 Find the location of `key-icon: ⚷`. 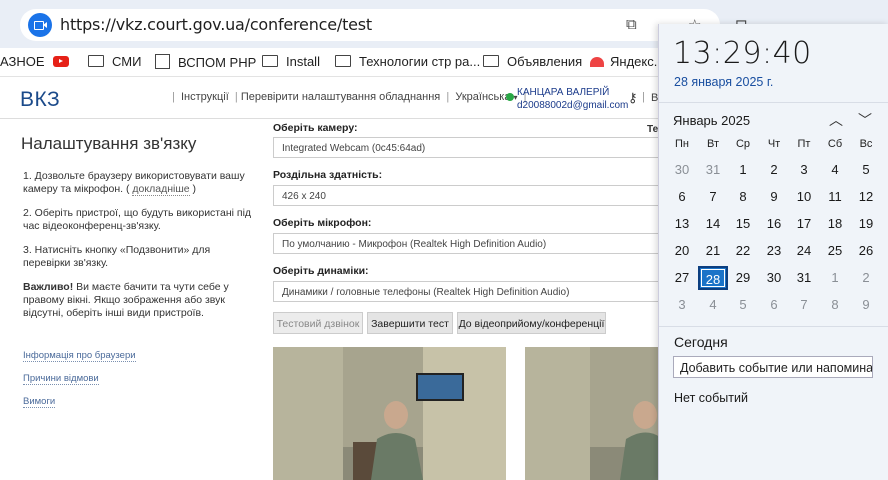

key-icon: ⚷ is located at coordinates (633, 98).